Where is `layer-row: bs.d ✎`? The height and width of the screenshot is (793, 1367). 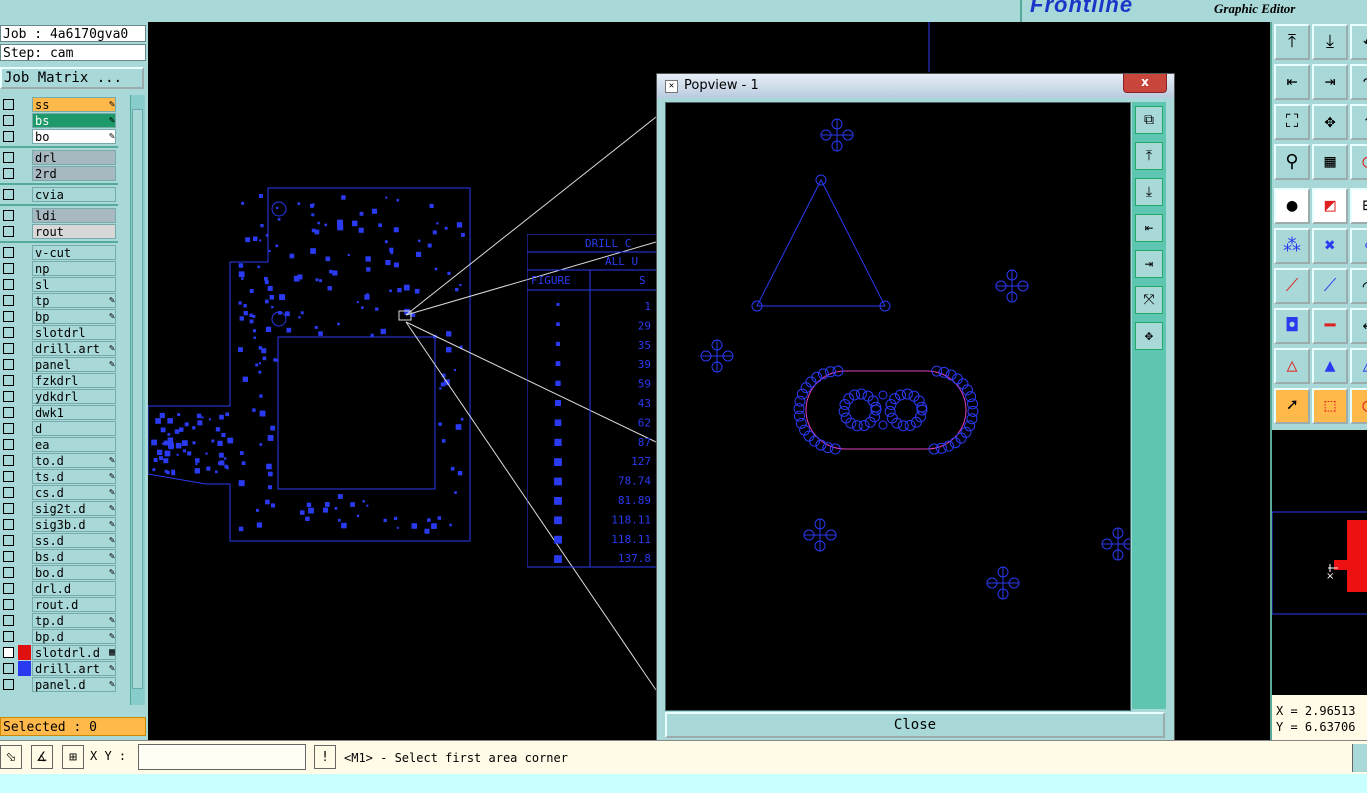
layer-row: bs.d ✎ is located at coordinates (59, 556).